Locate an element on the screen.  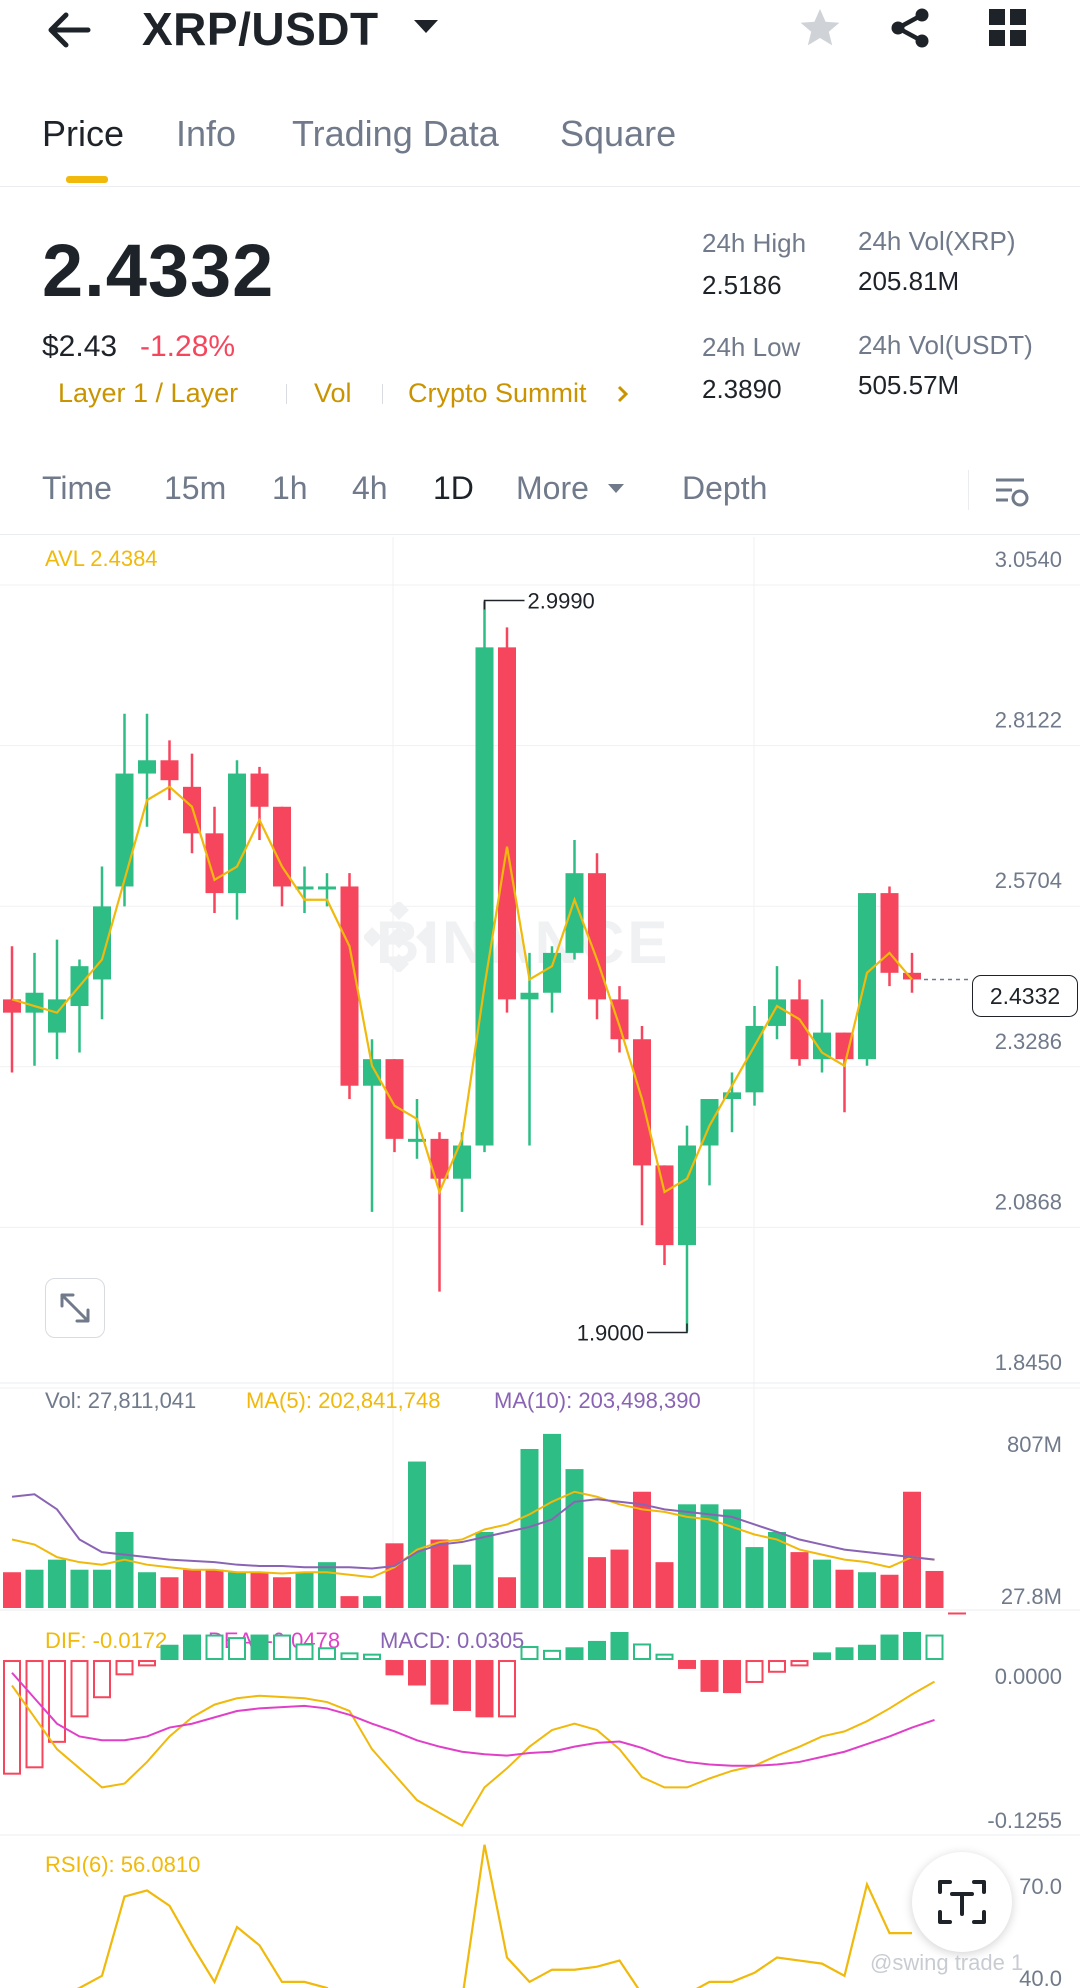
low-marker-line is located at coordinates (667, 1328).